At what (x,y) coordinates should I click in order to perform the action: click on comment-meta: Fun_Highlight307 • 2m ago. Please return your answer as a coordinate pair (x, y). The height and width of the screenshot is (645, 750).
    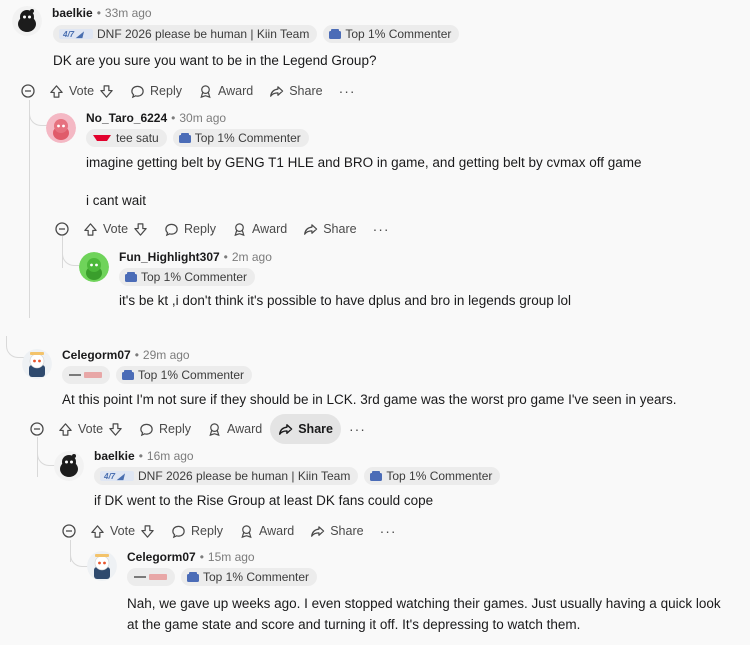
    Looking at the image, I should click on (195, 257).